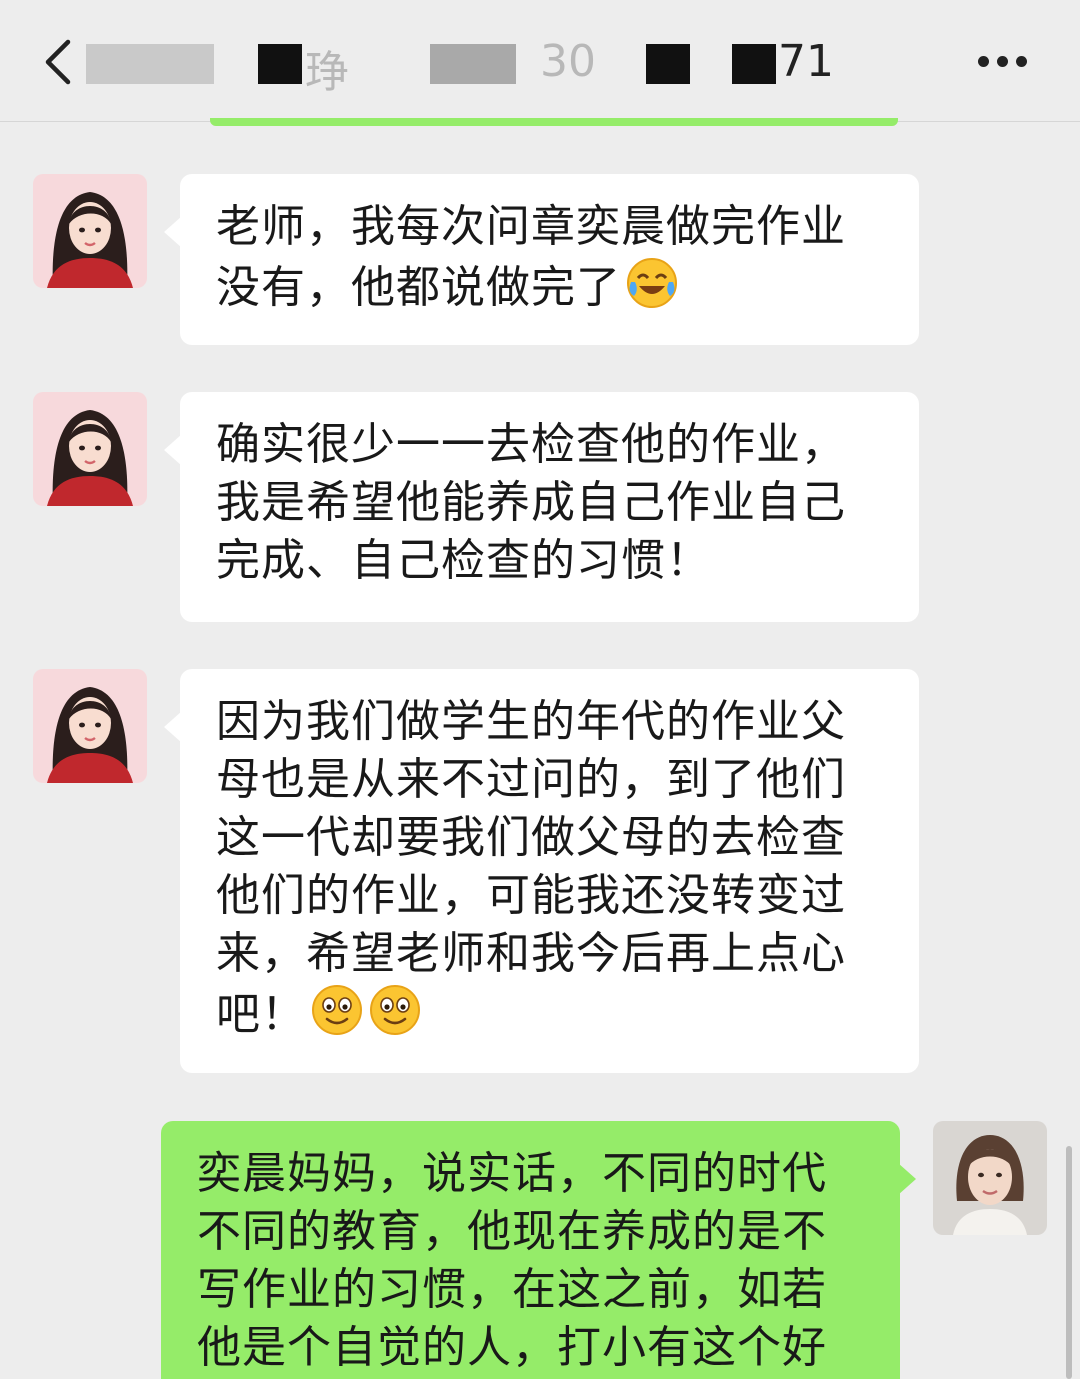 This screenshot has width=1080, height=1379. What do you see at coordinates (531, 502) in the screenshot?
I see `message-text-line: 我是希望他能养成自己作业自己` at bounding box center [531, 502].